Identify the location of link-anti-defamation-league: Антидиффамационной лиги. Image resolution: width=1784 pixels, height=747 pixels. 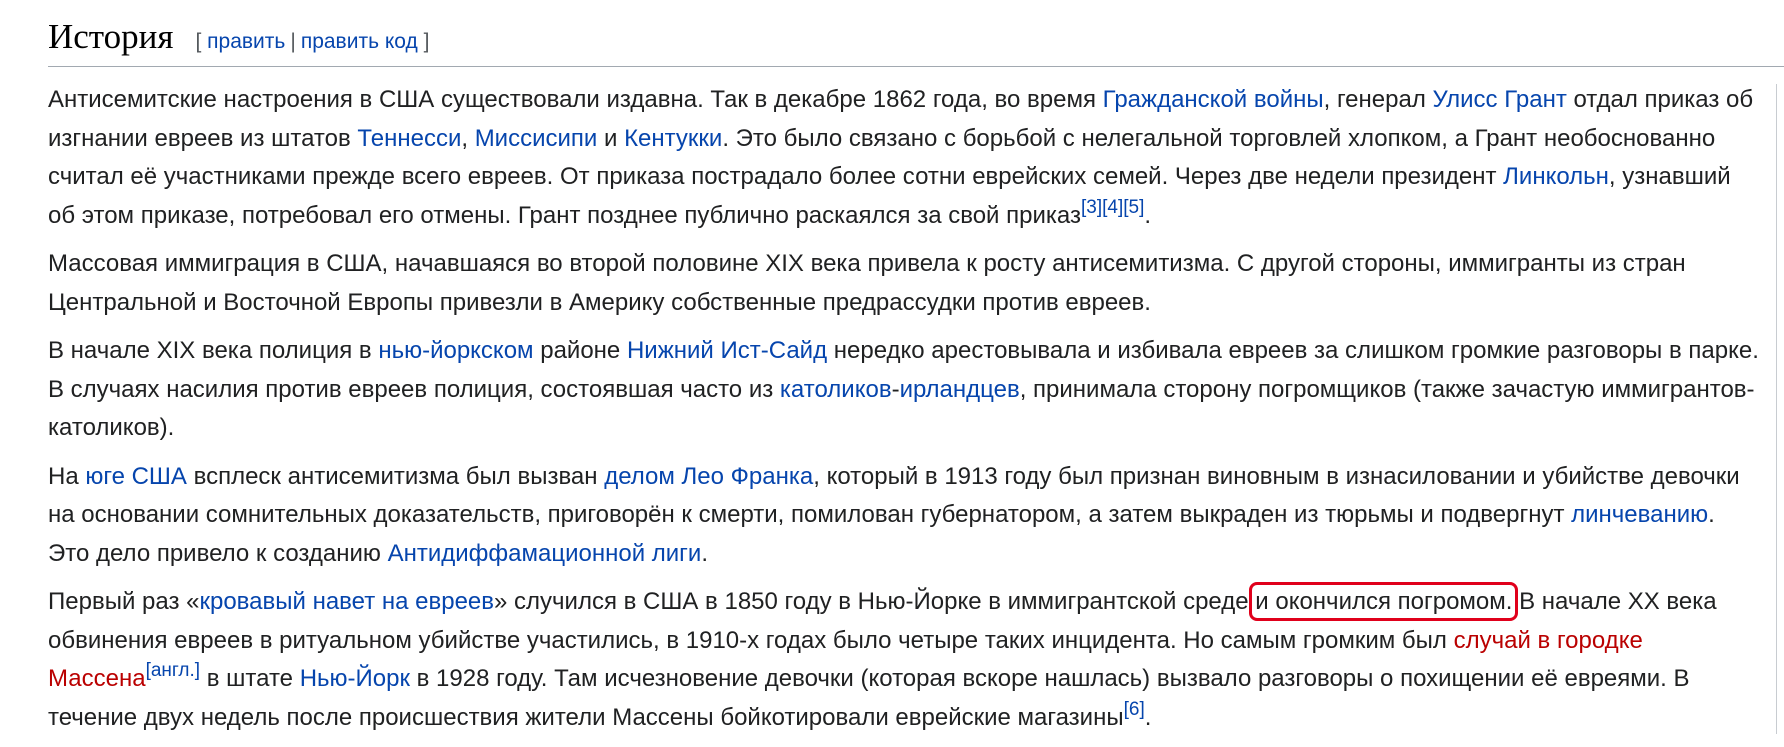
(545, 553).